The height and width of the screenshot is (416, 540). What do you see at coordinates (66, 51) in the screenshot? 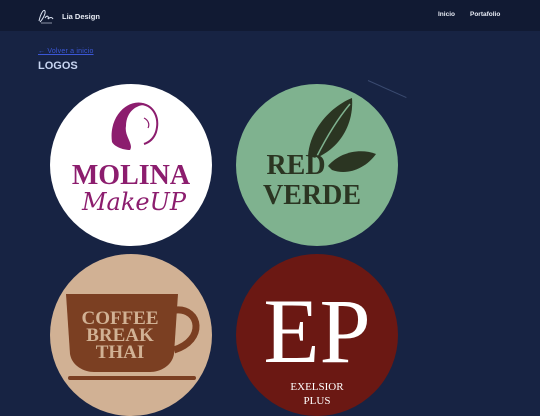
I see `back-to-home-link: ← Volver a inicio` at bounding box center [66, 51].